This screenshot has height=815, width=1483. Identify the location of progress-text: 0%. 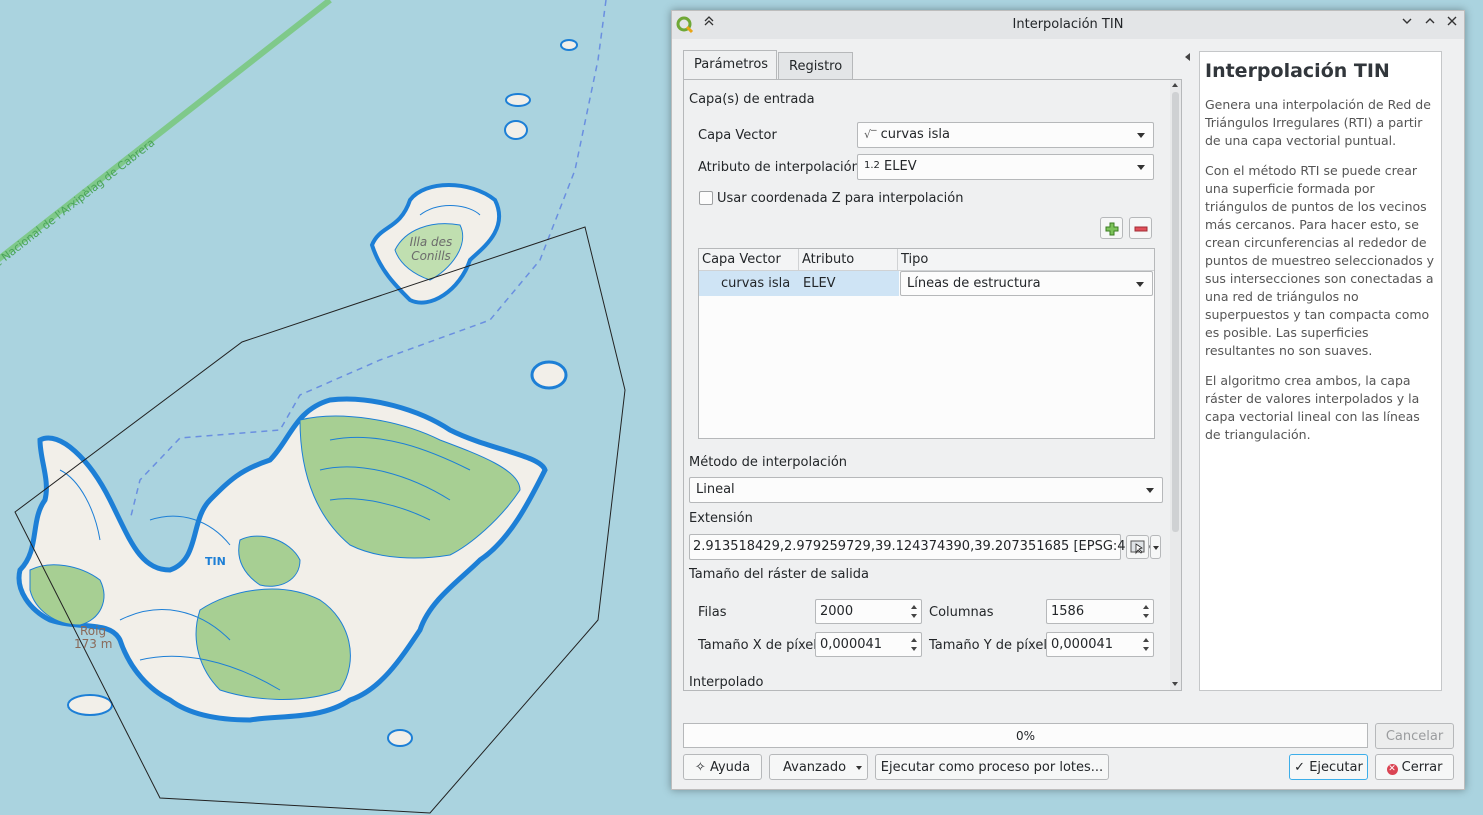
(1025, 736).